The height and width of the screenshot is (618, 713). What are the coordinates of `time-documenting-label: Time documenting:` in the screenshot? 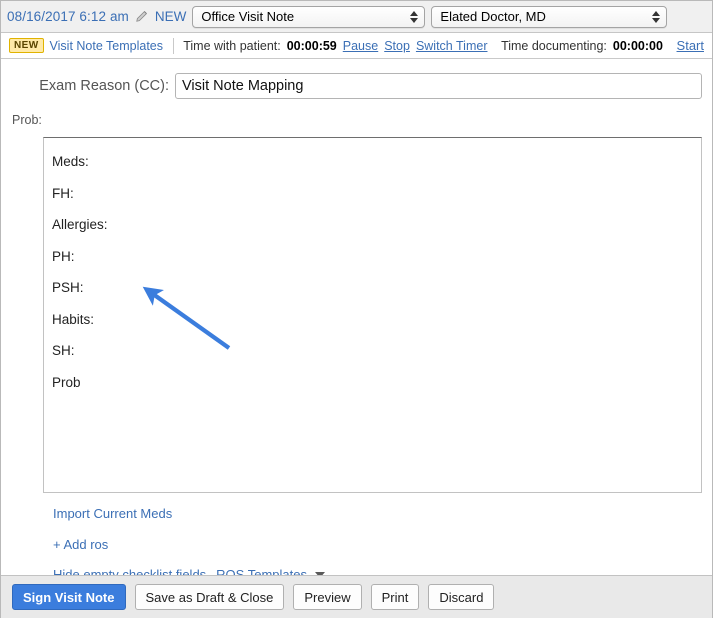 It's located at (554, 45).